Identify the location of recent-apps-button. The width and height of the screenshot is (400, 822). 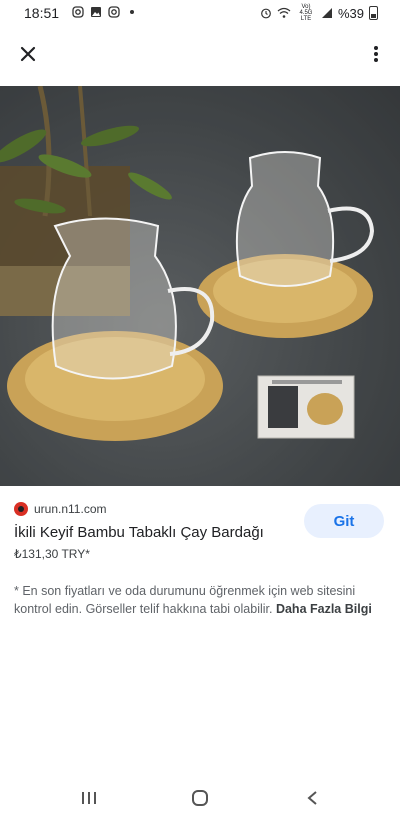
(89, 798).